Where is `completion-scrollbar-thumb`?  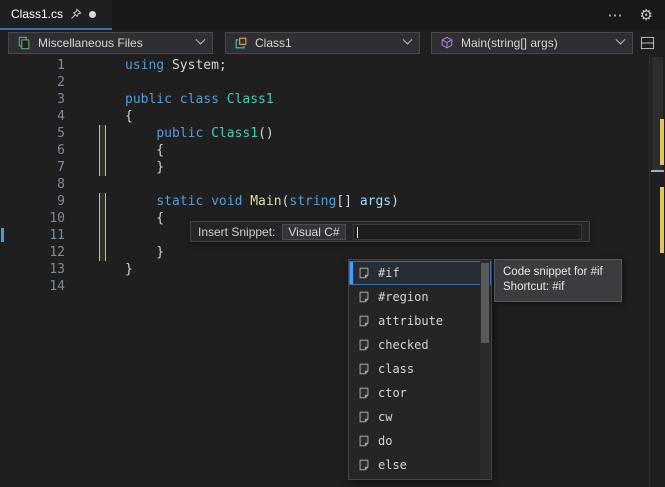 completion-scrollbar-thumb is located at coordinates (485, 303).